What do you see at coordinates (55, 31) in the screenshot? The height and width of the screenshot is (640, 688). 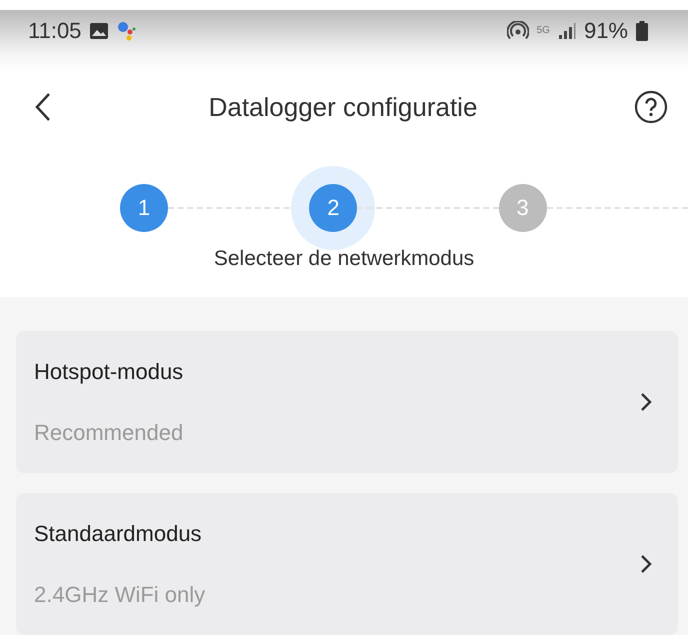 I see `status-time: 11:05` at bounding box center [55, 31].